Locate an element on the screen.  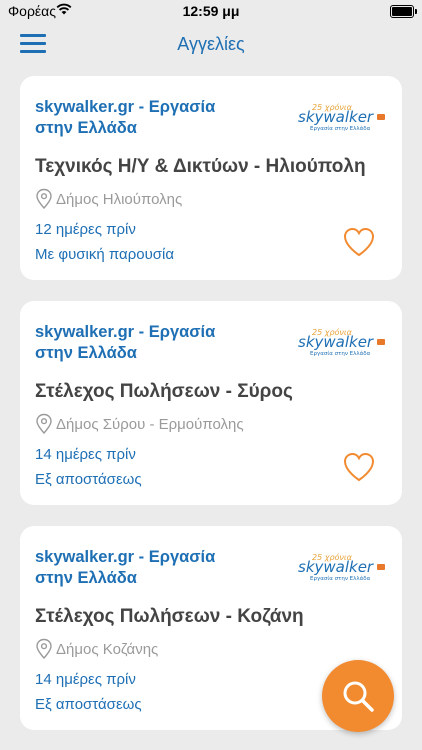
page-title: Αγγελίες is located at coordinates (211, 44).